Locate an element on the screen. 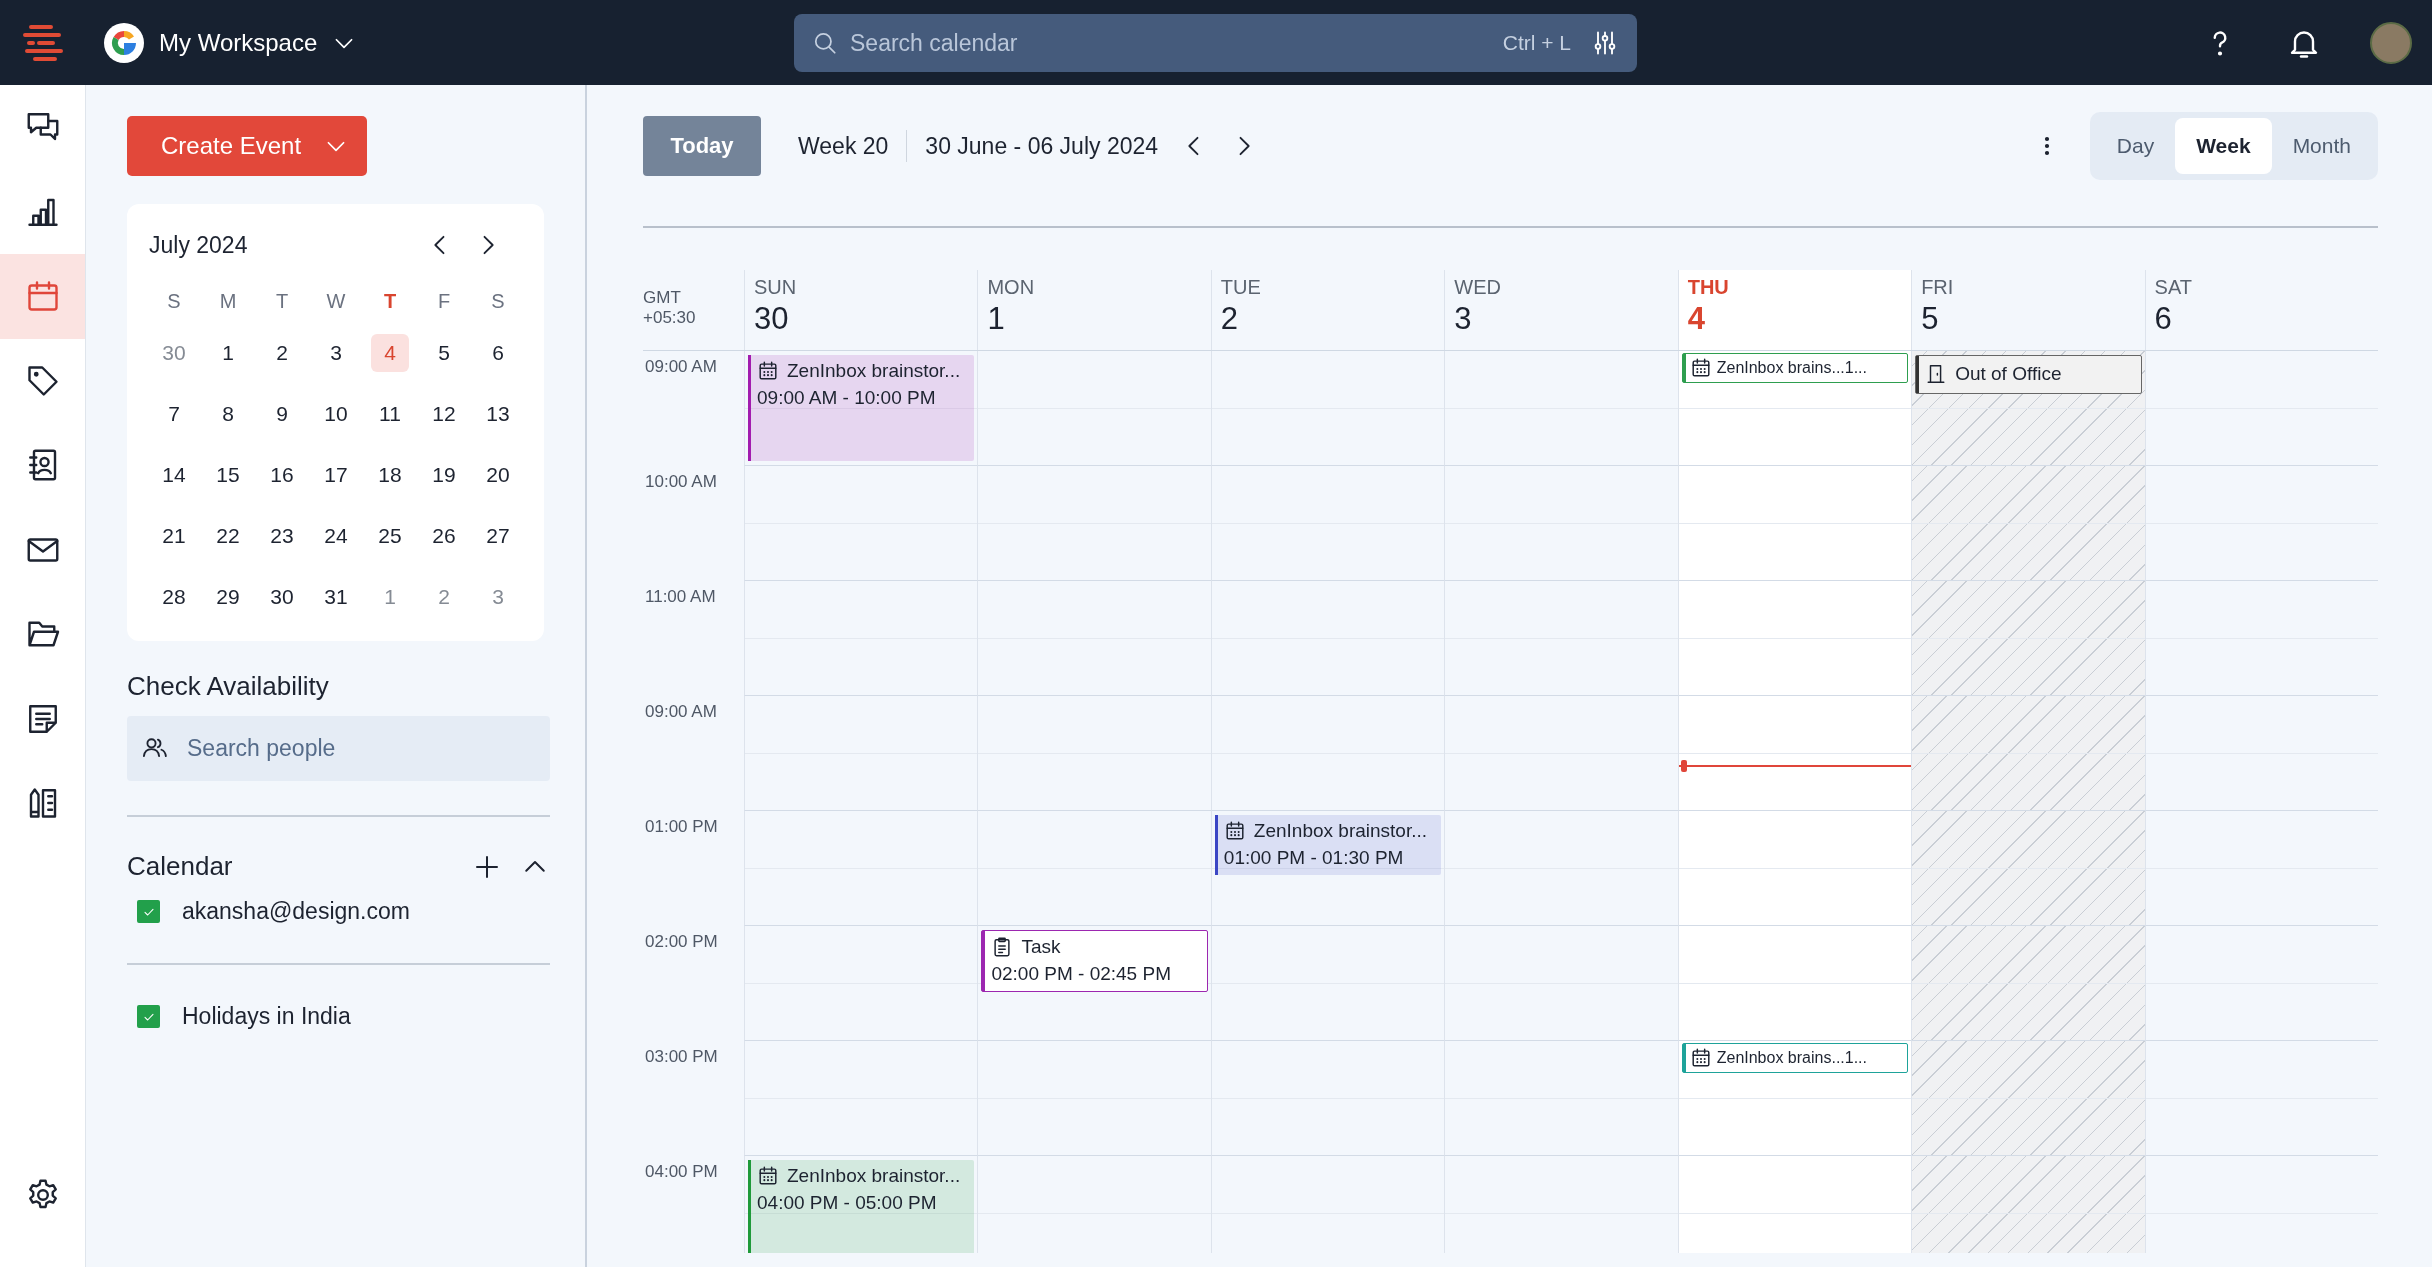 The image size is (2432, 1267). date-cell: 15 is located at coordinates (228, 474).